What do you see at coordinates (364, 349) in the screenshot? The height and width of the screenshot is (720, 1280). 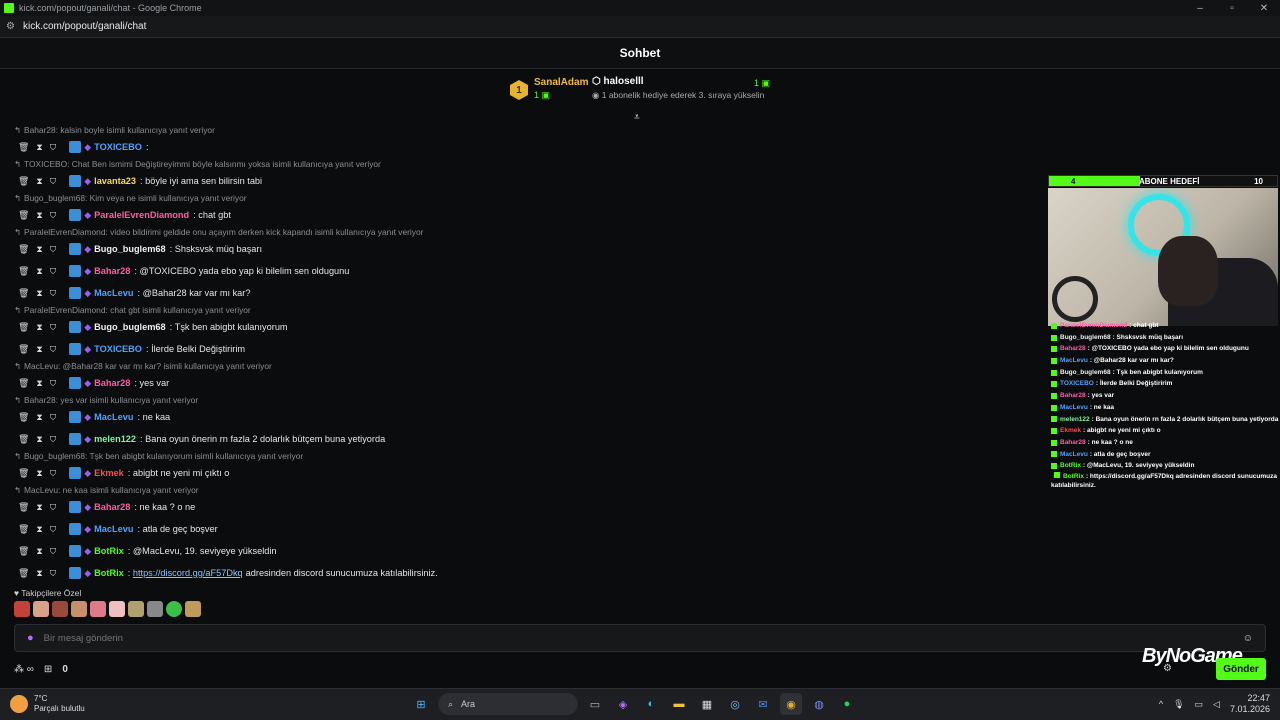 I see `chat-message: 🗑⧗⛉ ◆ TOXICEBO: İlerde Belki Değiştiririm` at bounding box center [364, 349].